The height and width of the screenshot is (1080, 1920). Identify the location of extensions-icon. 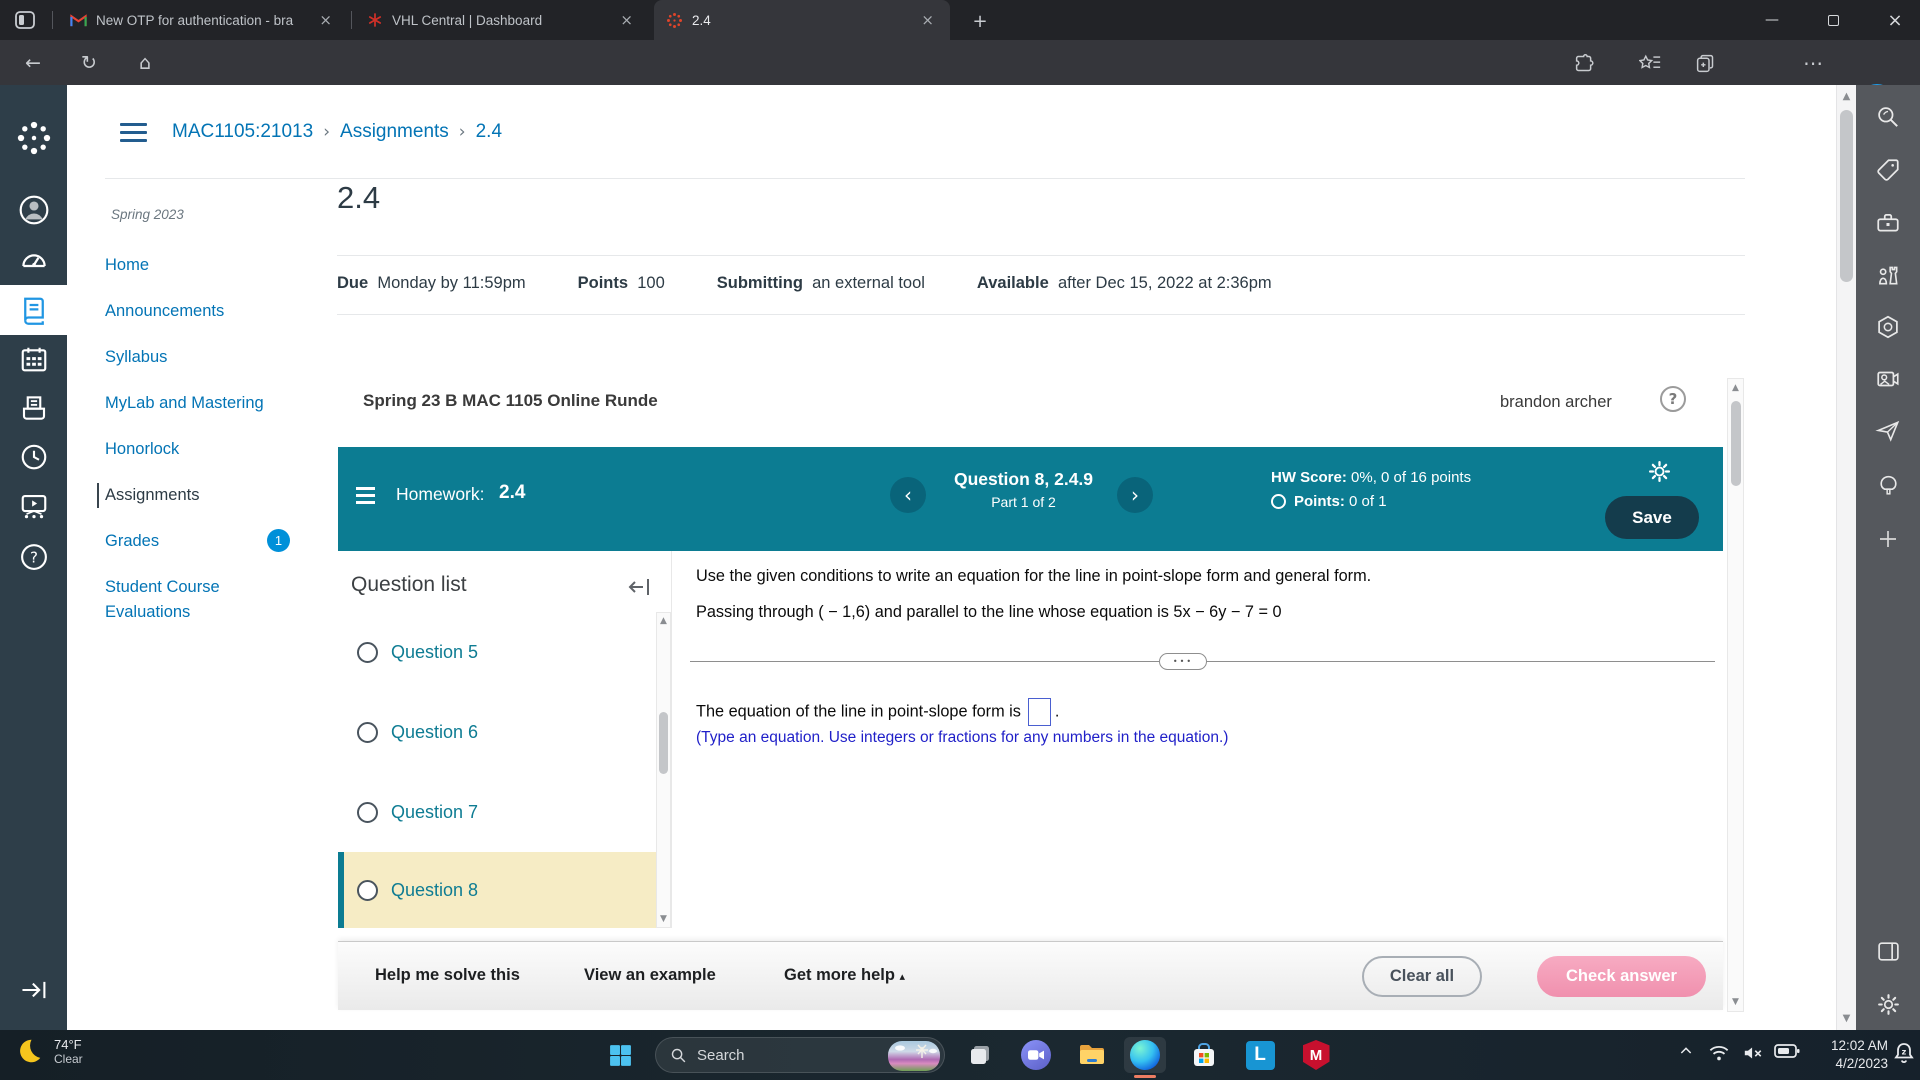
(1584, 63).